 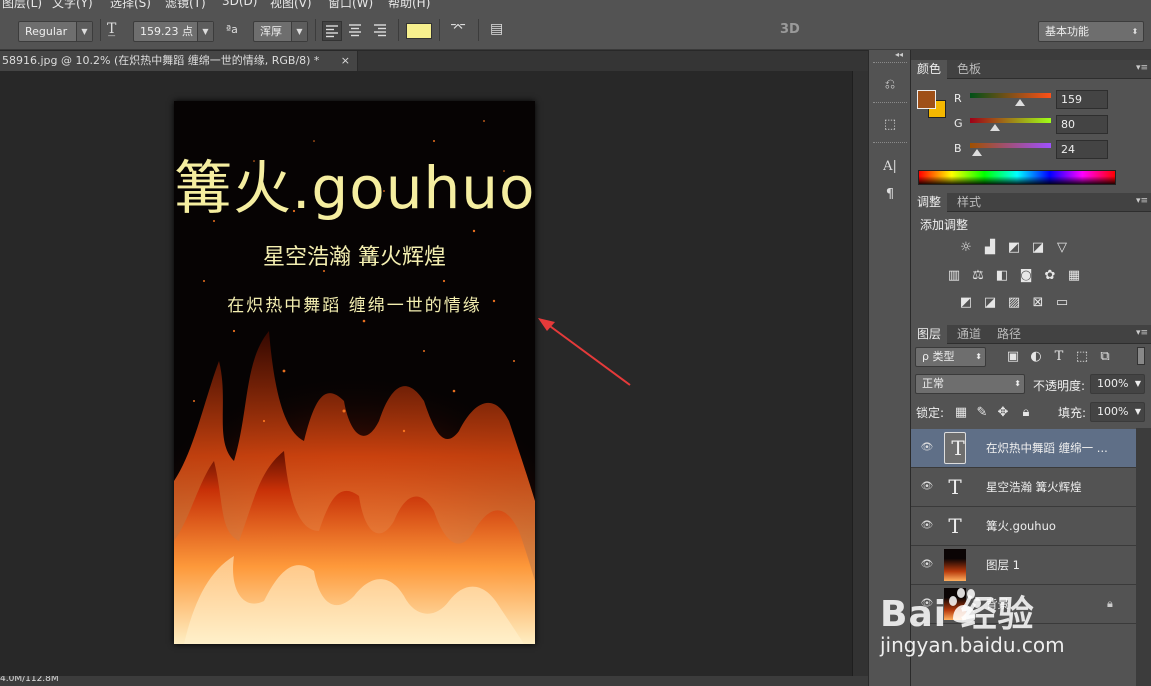 What do you see at coordinates (458, 28) in the screenshot?
I see `warp-text-icon: ⌤` at bounding box center [458, 28].